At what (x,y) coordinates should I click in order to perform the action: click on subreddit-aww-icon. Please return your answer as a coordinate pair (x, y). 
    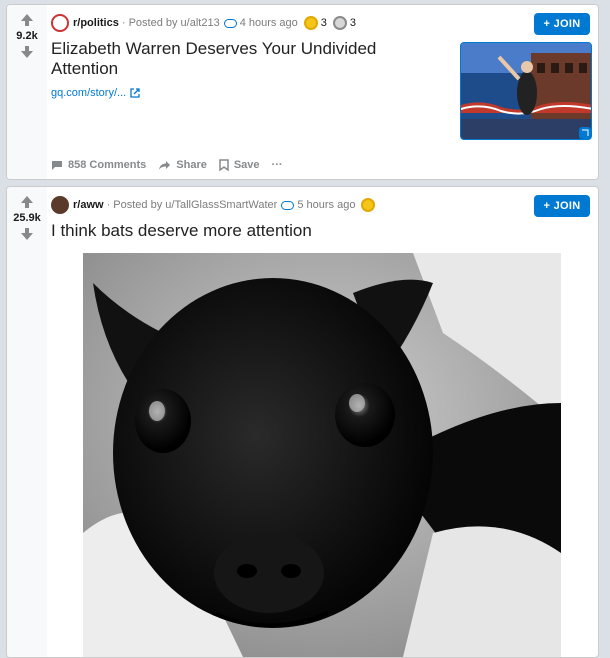
    Looking at the image, I should click on (60, 205).